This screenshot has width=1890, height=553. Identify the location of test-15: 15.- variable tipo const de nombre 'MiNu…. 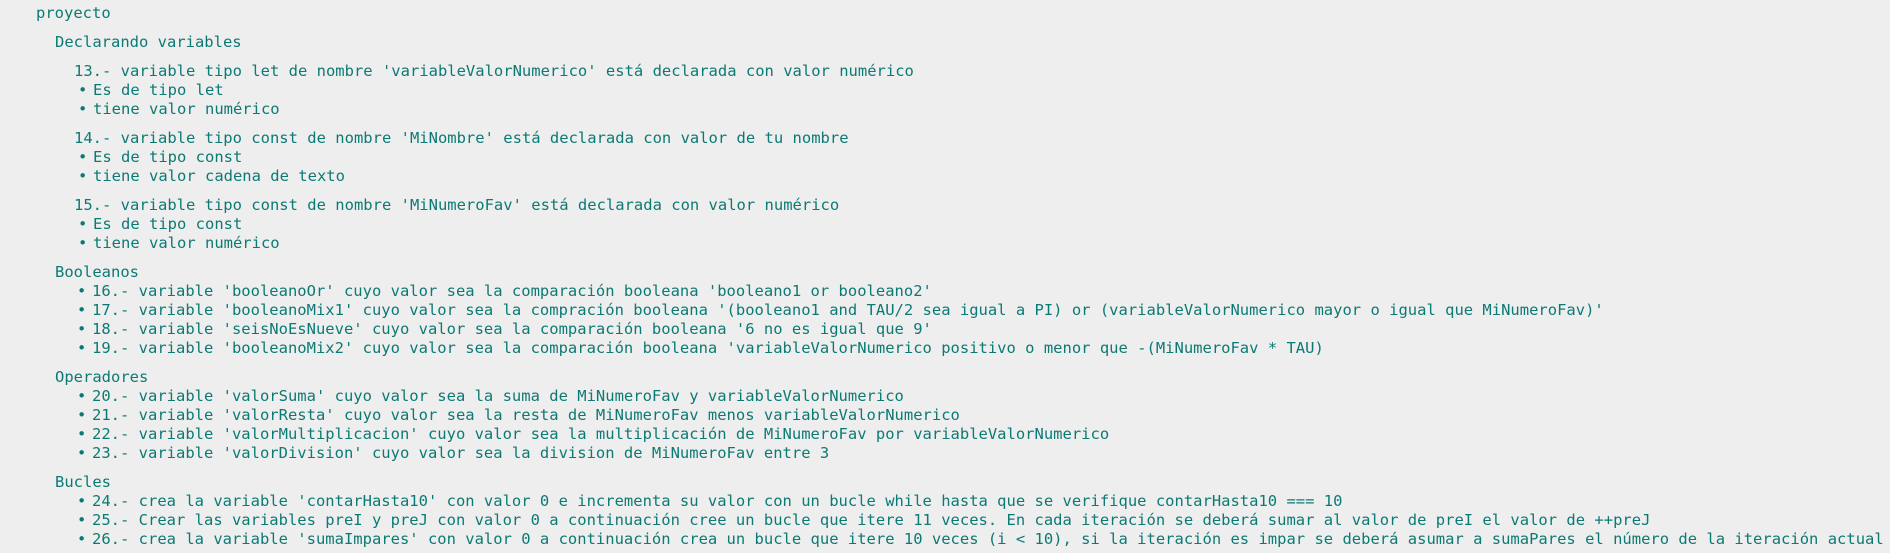
(982, 224).